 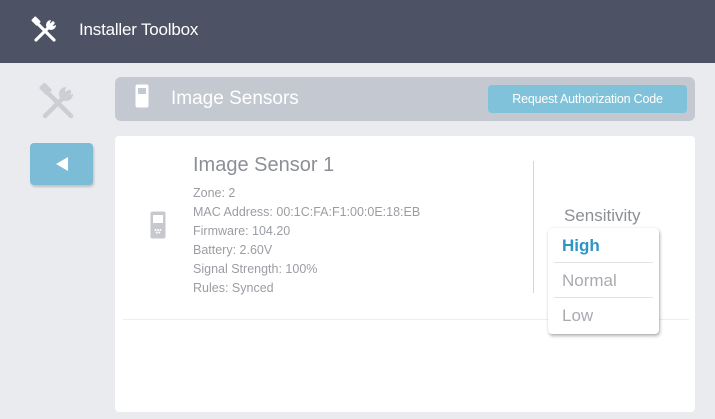 What do you see at coordinates (139, 29) in the screenshot?
I see `app-title: Installer Toolbox` at bounding box center [139, 29].